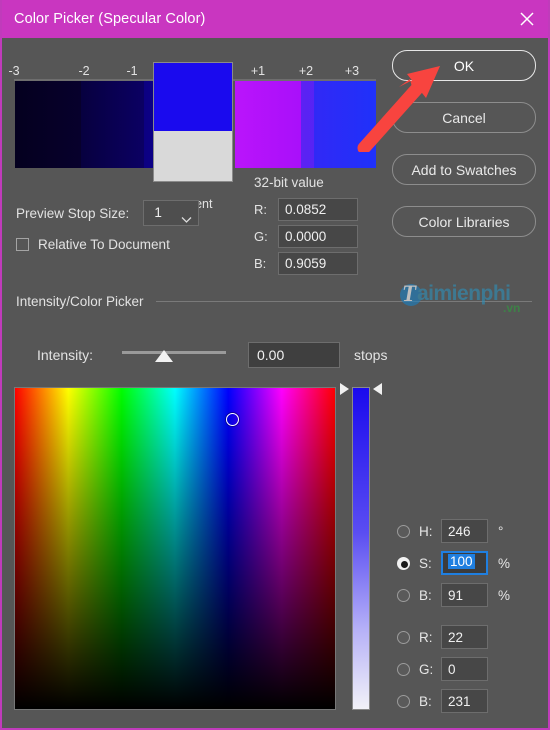 This screenshot has width=550, height=730. Describe the element at coordinates (318, 263) in the screenshot. I see `32-bit-input-b` at that location.